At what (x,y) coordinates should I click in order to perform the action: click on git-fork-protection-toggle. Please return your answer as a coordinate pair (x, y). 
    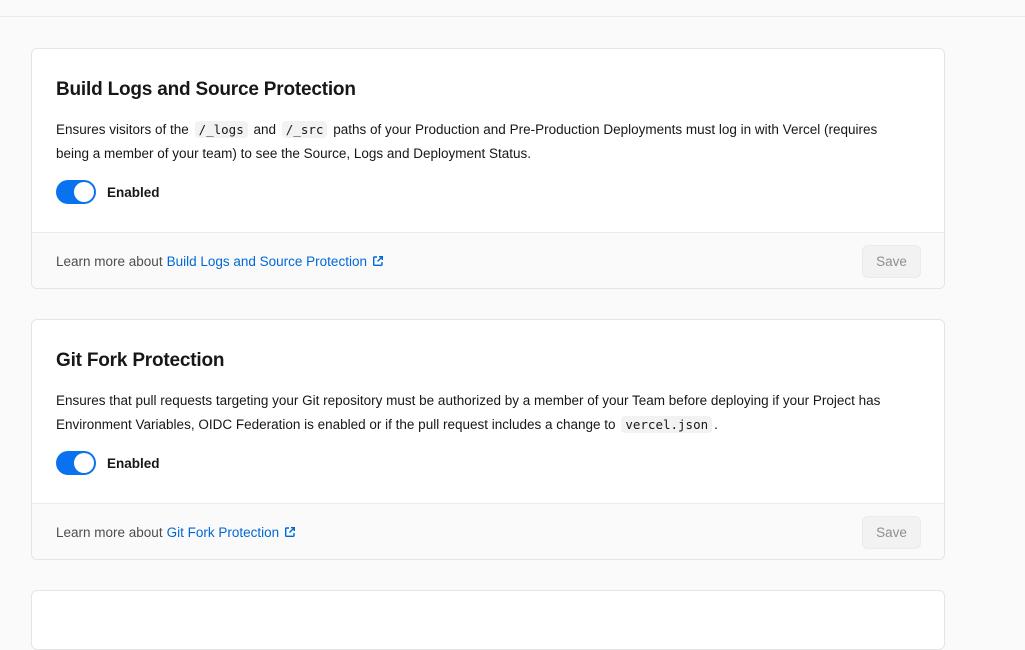
    Looking at the image, I should click on (76, 463).